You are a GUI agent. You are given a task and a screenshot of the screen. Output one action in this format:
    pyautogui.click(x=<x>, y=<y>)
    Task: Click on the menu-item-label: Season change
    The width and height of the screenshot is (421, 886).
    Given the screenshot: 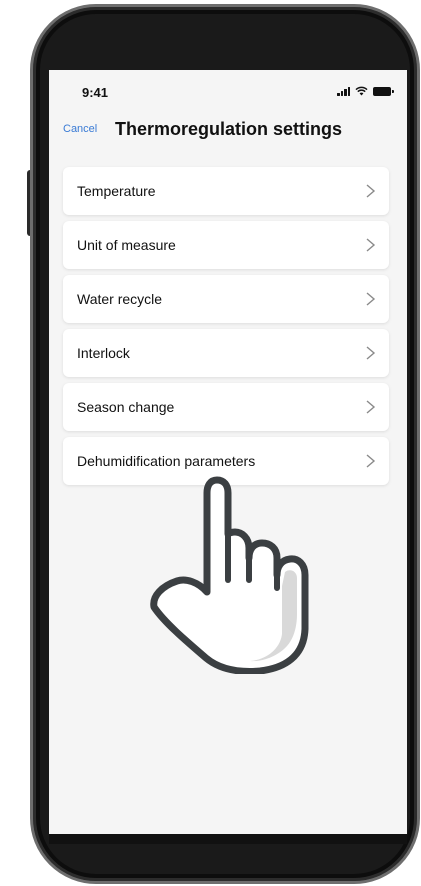 What is the action you would take?
    pyautogui.click(x=126, y=407)
    